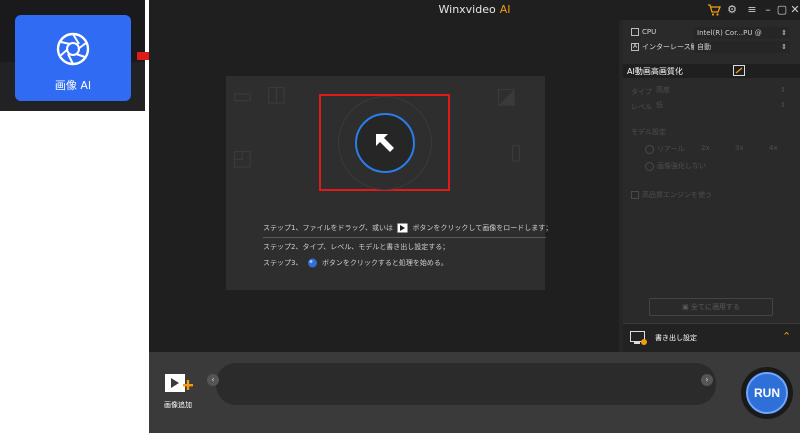  I want to click on step-divider, so click(404, 237).